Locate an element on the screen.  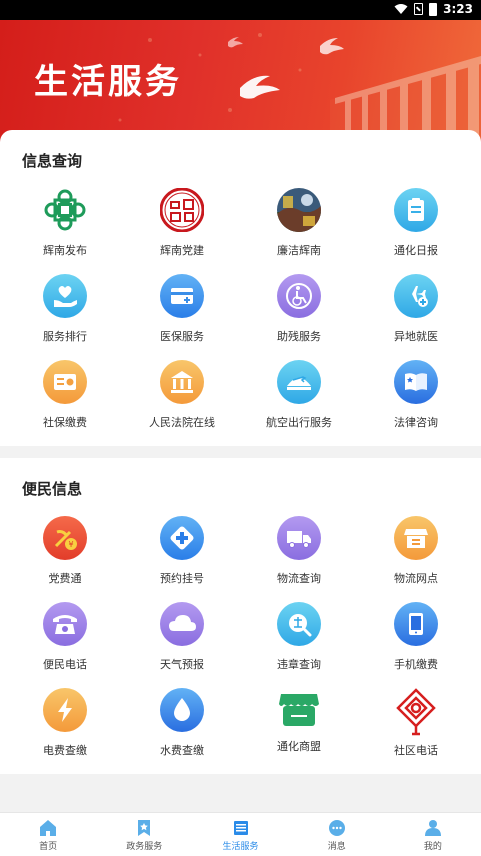
grid-item-label: 电费查缴 is located at coordinates (65, 750).